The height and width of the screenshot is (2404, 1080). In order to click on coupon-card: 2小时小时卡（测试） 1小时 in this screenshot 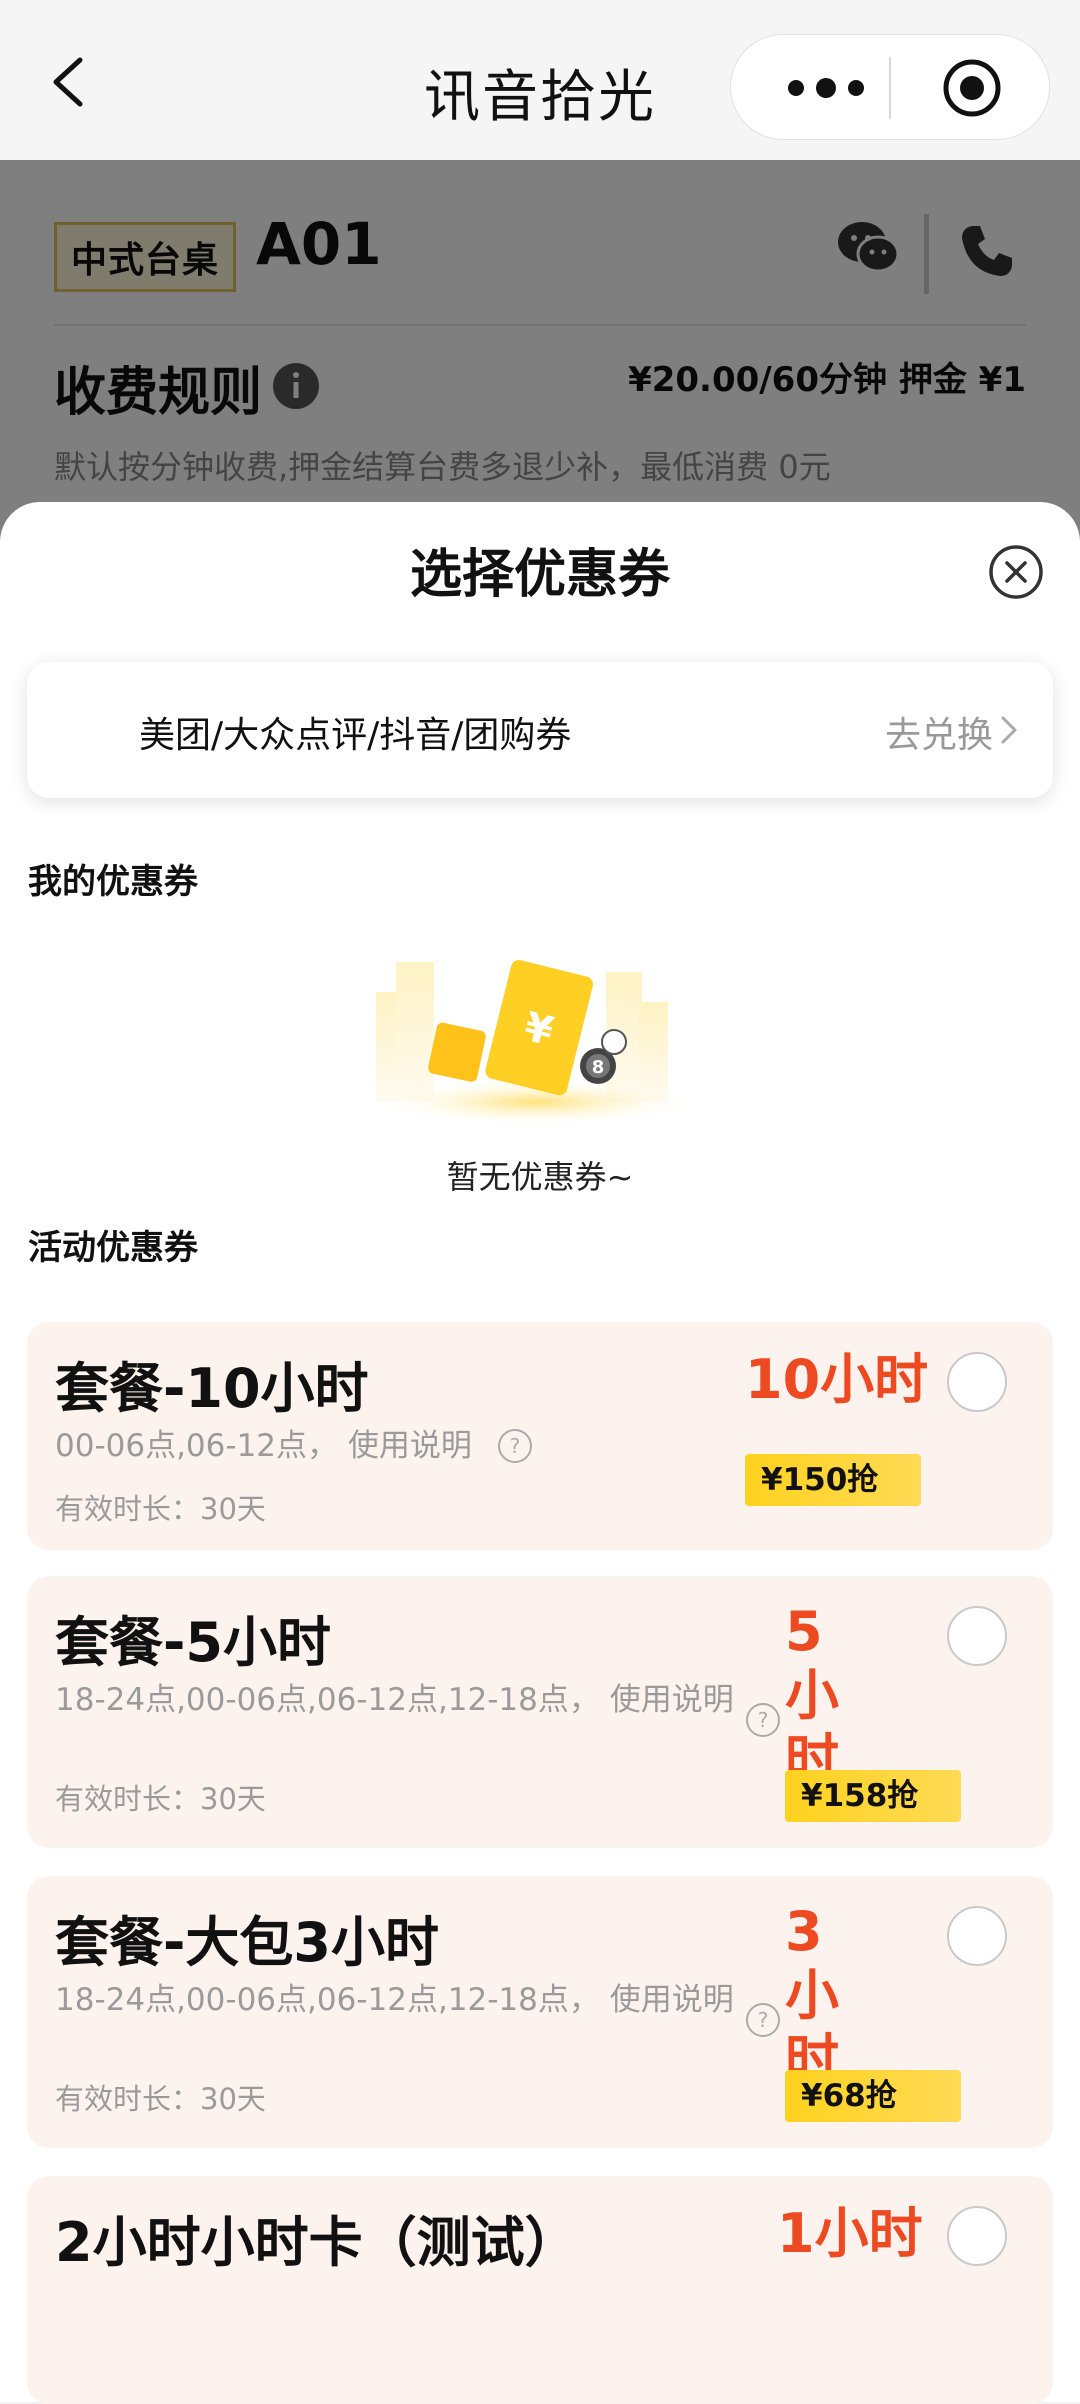, I will do `click(540, 2290)`.